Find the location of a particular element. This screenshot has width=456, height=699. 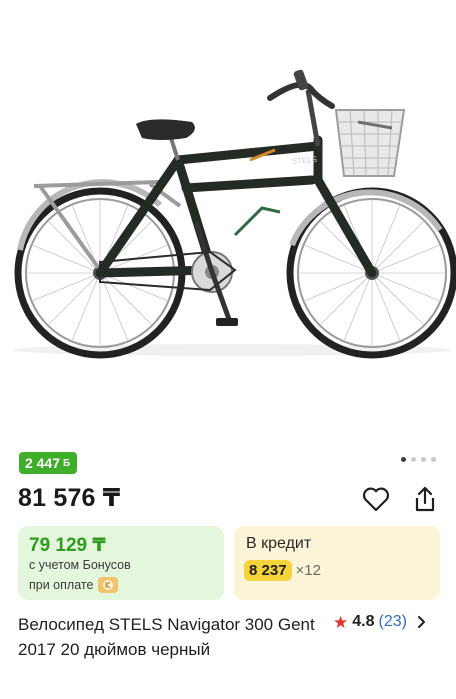

bonus-price: 79 129 ₸ is located at coordinates (67, 545).